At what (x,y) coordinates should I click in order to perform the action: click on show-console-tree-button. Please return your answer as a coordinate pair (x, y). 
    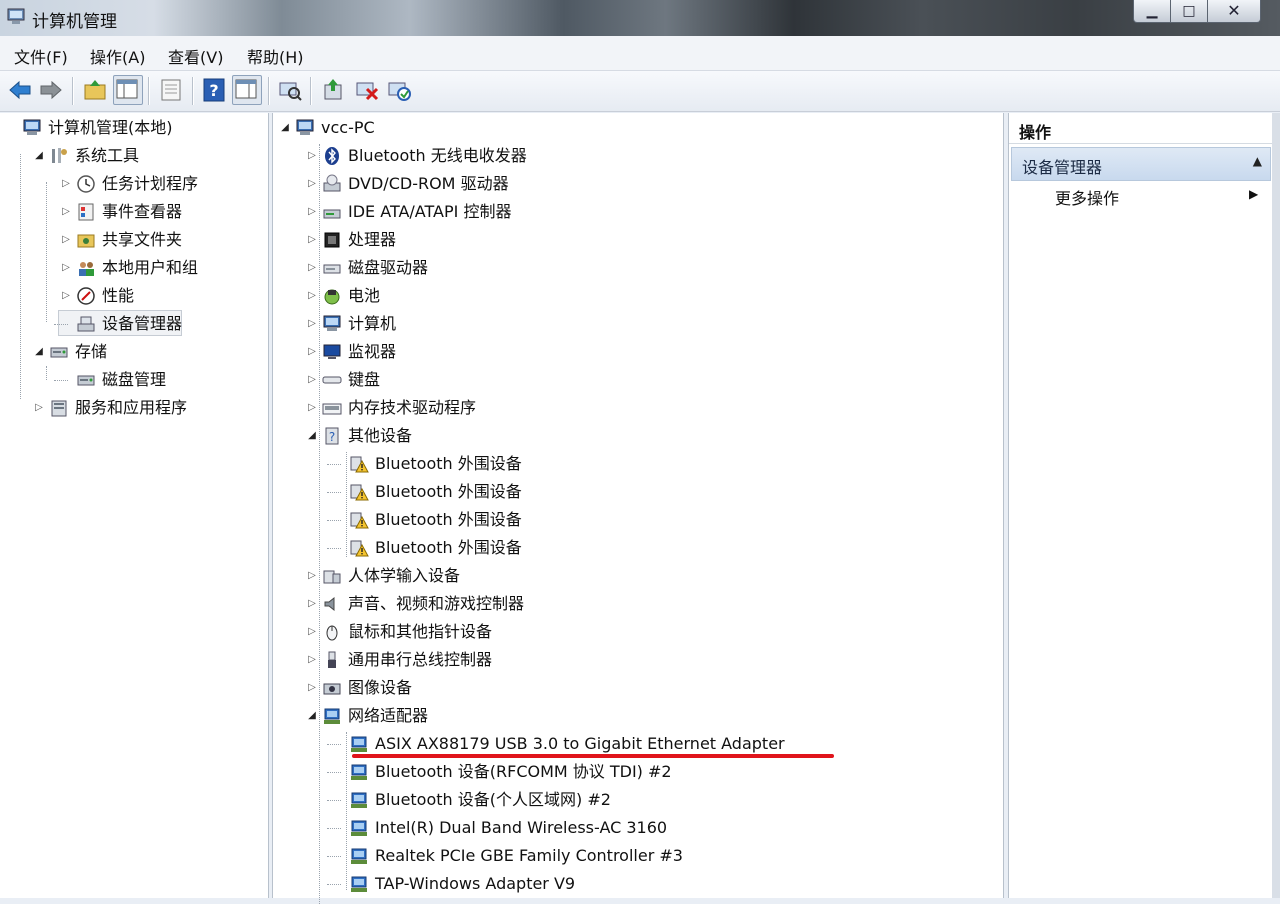
    Looking at the image, I should click on (128, 90).